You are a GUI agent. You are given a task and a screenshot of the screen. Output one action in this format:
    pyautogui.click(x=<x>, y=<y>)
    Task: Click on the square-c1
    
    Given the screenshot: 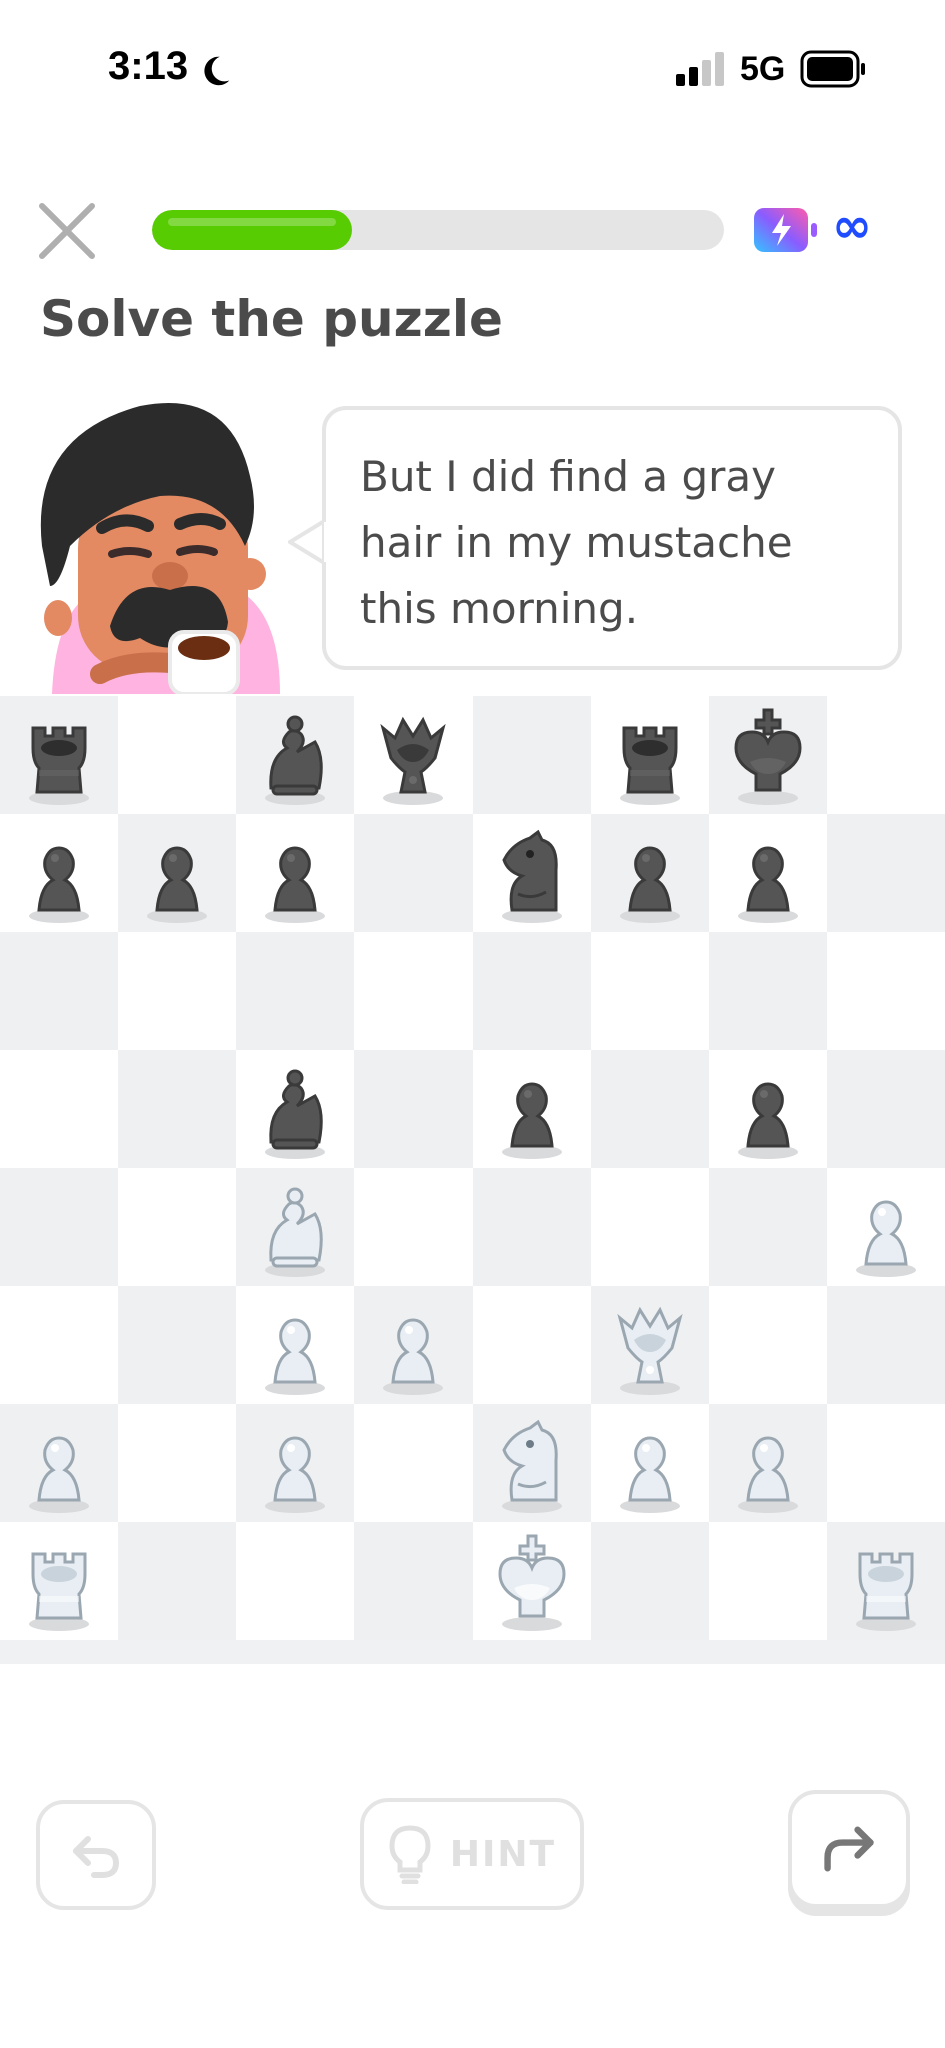 What is the action you would take?
    pyautogui.click(x=295, y=1581)
    